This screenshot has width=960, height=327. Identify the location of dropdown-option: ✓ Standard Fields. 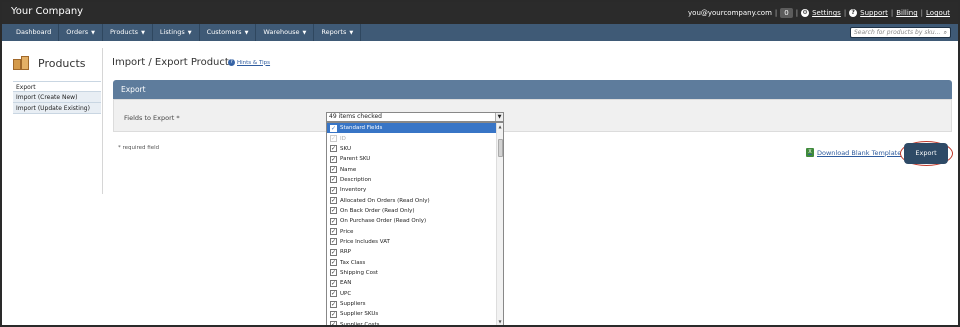
(412, 128).